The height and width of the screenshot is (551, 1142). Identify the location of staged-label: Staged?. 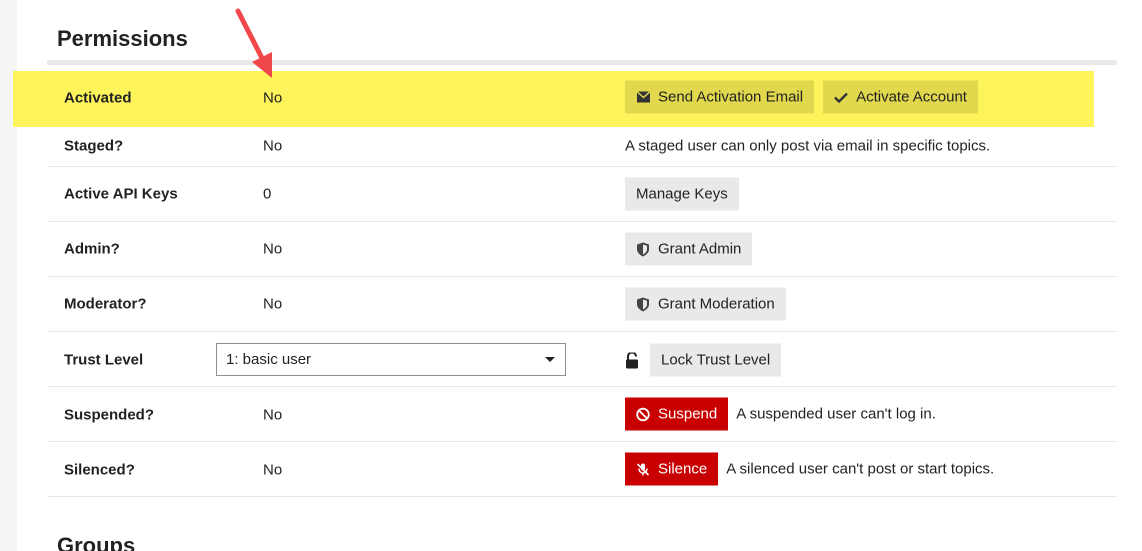
(94, 146).